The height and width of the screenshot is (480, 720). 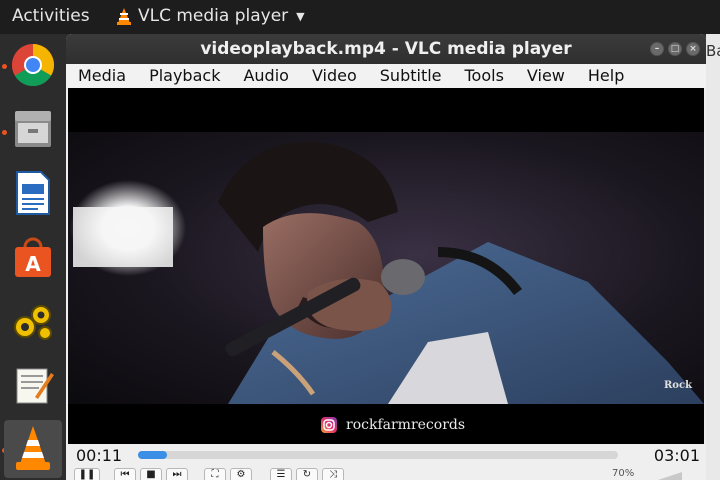 What do you see at coordinates (215, 474) in the screenshot?
I see `fullscreen-button: ⛶` at bounding box center [215, 474].